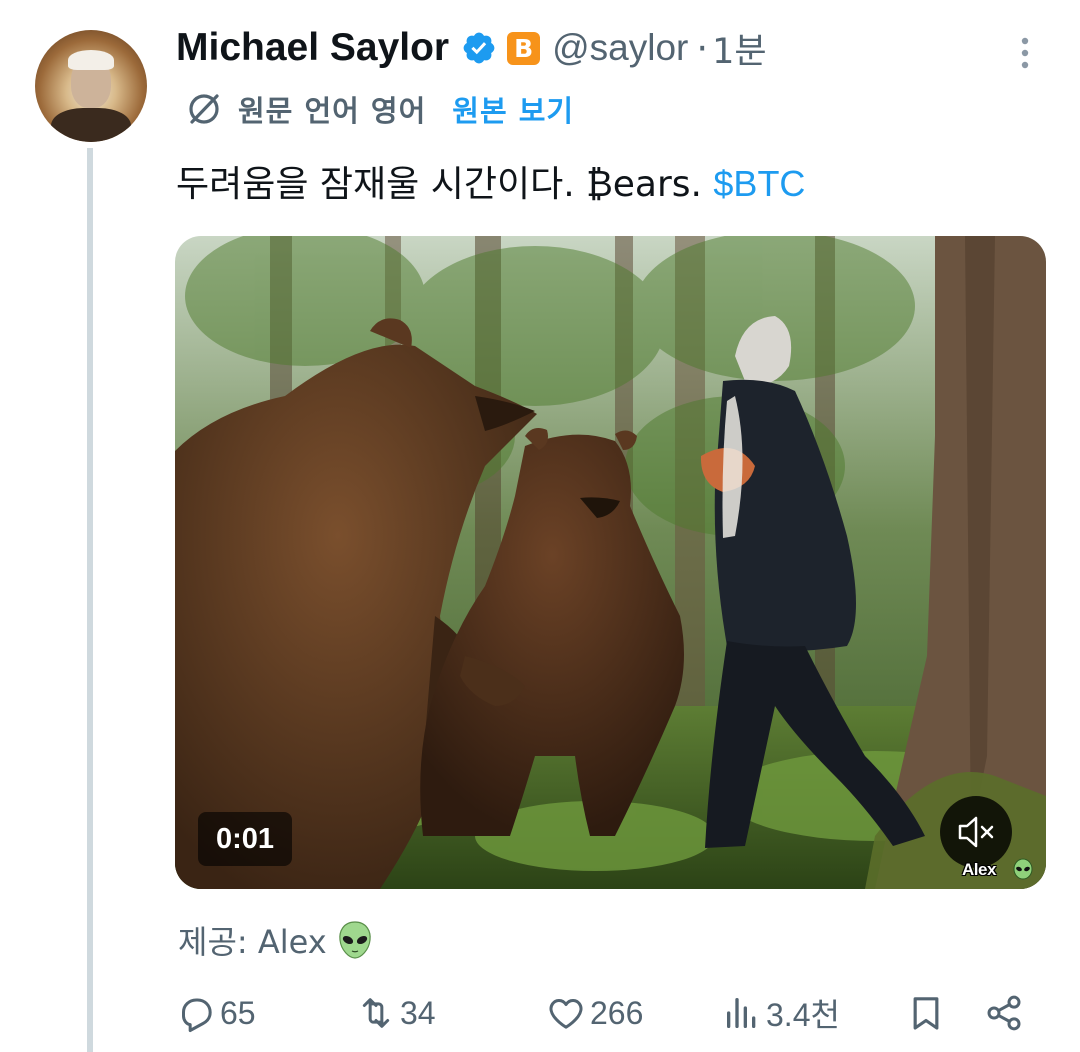 The height and width of the screenshot is (1052, 1080). What do you see at coordinates (445, 184) in the screenshot?
I see `tweet-text-body: 두려움을 잠재울 시간이다. ₿ears.` at bounding box center [445, 184].